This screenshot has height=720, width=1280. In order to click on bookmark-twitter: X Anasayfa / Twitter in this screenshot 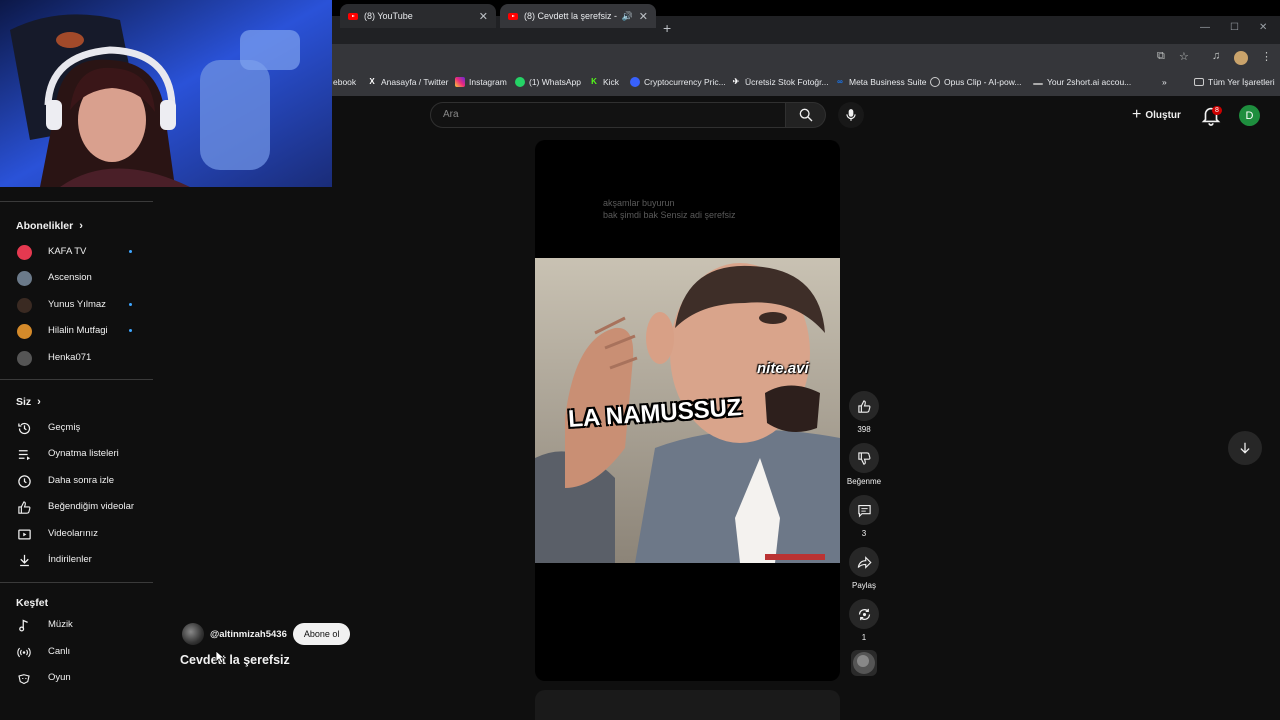, I will do `click(407, 82)`.